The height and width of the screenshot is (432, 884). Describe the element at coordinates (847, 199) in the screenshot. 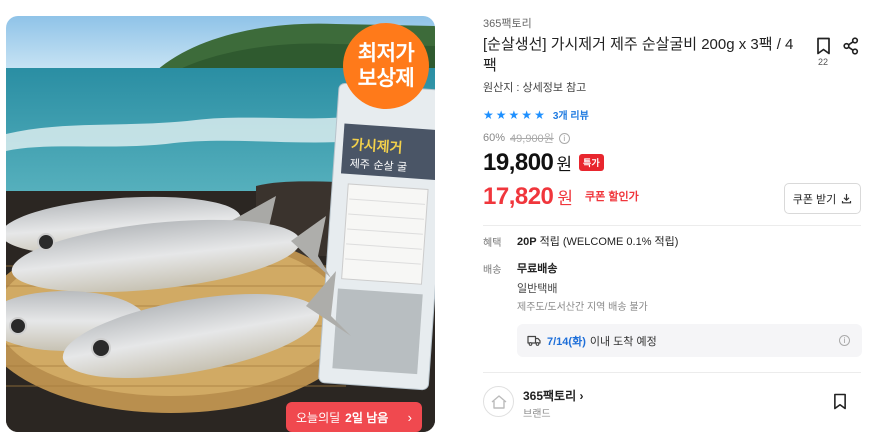

I see `download-icon` at that location.